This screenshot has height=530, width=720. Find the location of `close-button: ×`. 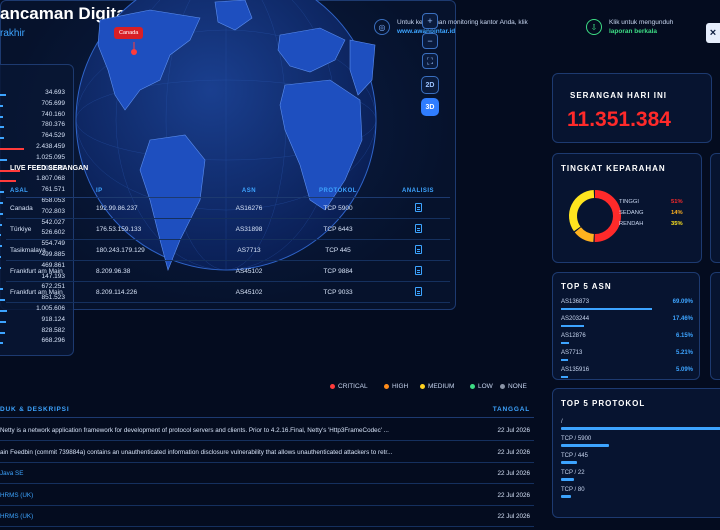

close-button: × is located at coordinates (713, 33).